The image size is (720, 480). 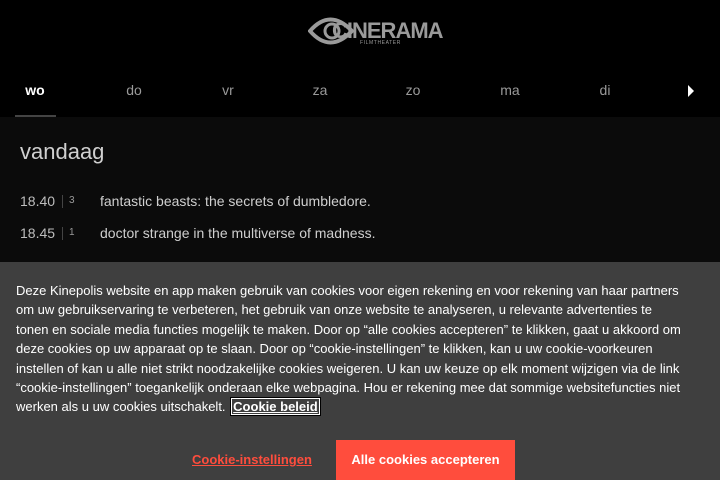 What do you see at coordinates (72, 232) in the screenshot?
I see `show-room: 1` at bounding box center [72, 232].